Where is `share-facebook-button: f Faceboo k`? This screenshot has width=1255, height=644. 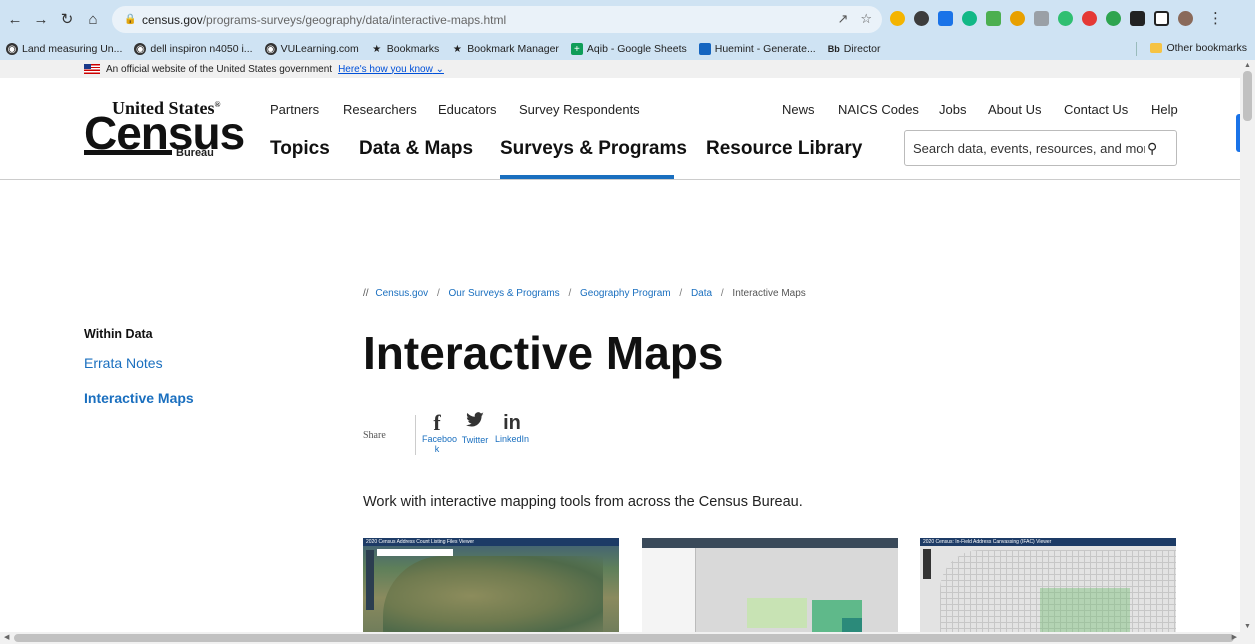
share-facebook-button: f Faceboo k is located at coordinates (439, 432).